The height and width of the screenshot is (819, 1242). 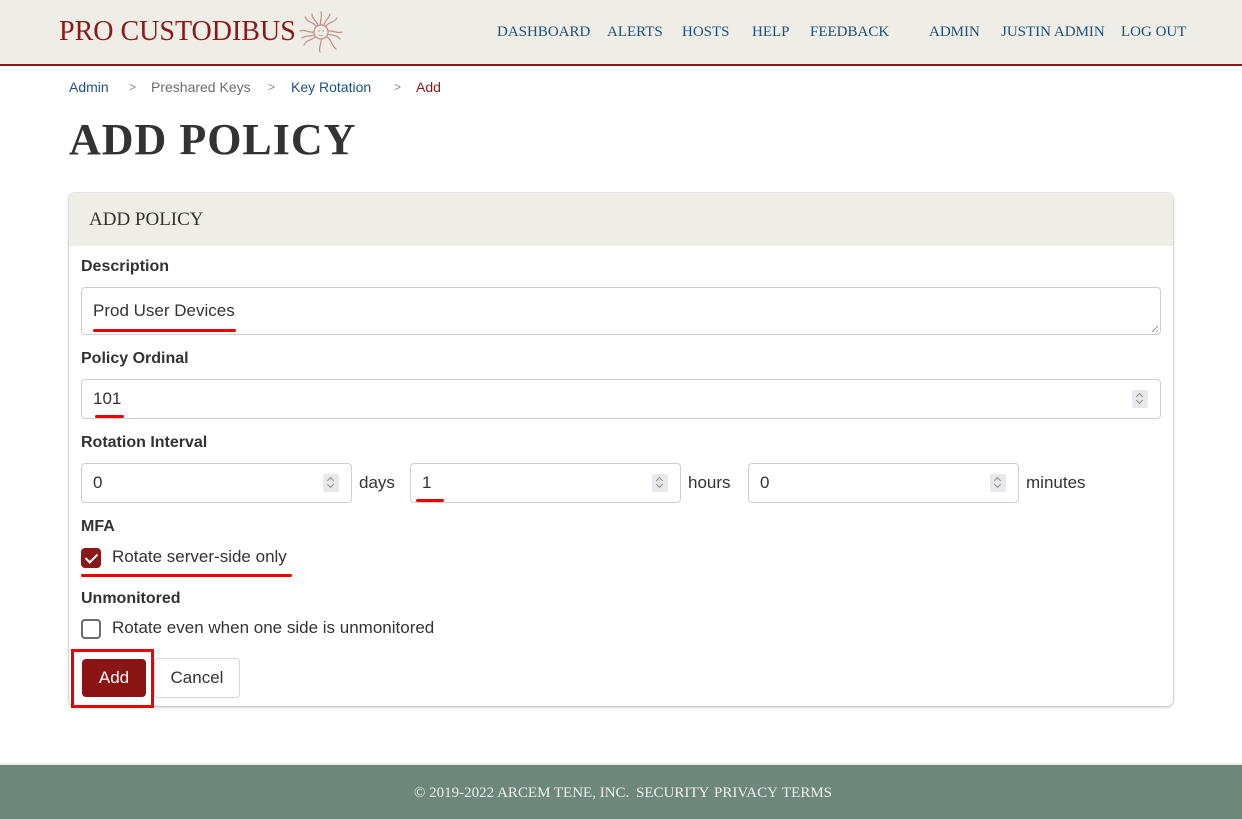 I want to click on hours-value: 1, so click(x=427, y=482).